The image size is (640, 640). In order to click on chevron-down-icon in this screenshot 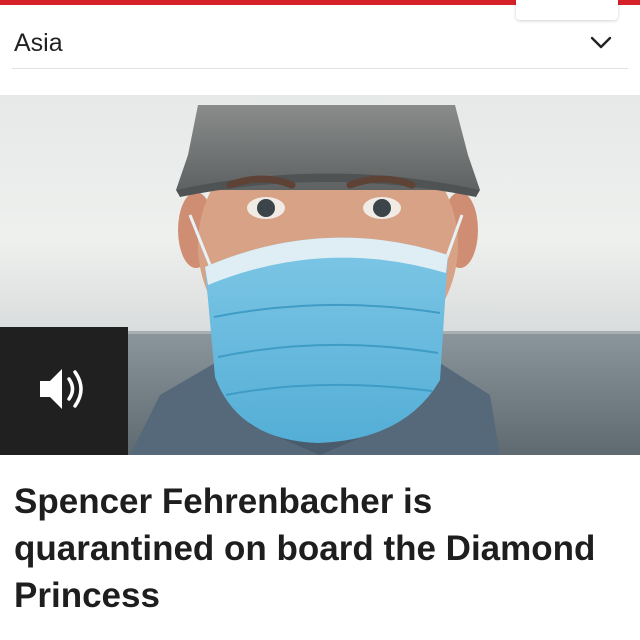, I will do `click(601, 43)`.